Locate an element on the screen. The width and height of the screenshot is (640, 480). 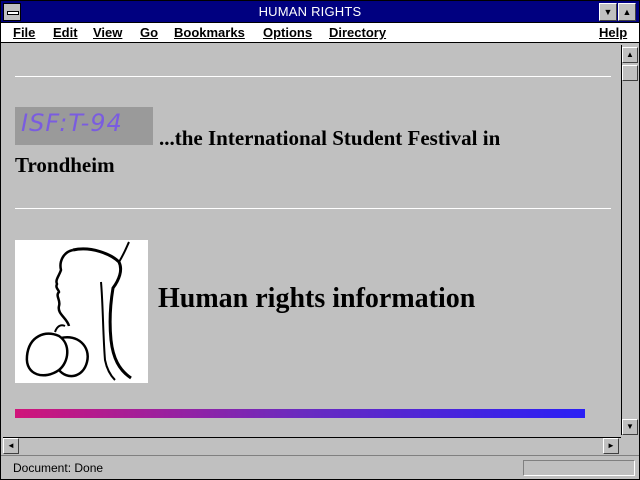
human-rights-logo-image is located at coordinates (81, 311).